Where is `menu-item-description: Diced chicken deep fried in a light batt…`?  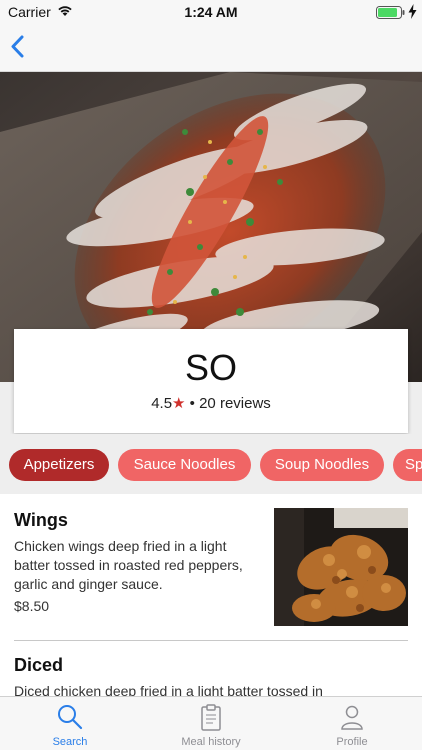
menu-item-description: Diced chicken deep fried in a light batt… is located at coordinates (168, 689).